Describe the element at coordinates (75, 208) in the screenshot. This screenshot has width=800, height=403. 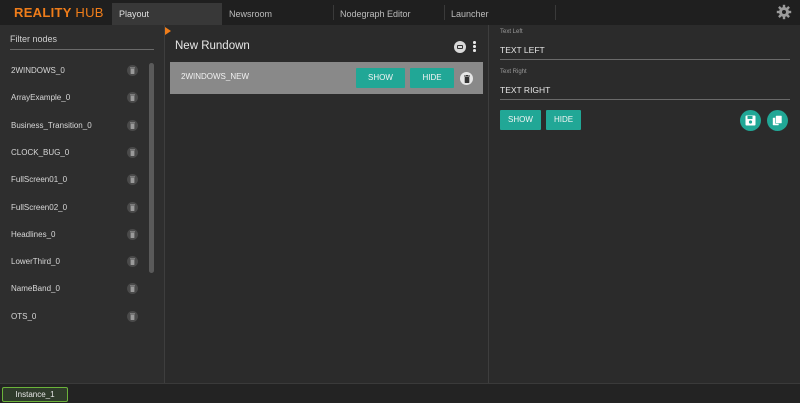
I see `node-list-item: FullScreen02_0` at that location.